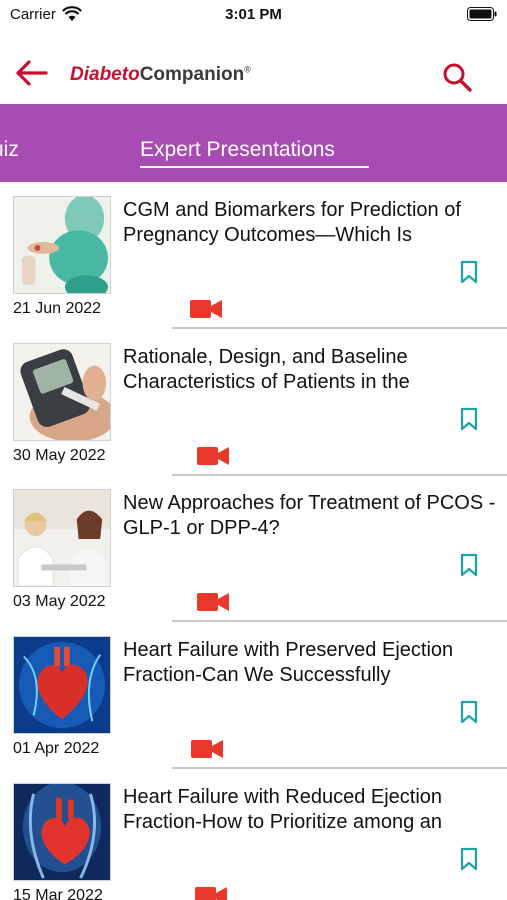 The image size is (507, 900). What do you see at coordinates (192, 74) in the screenshot?
I see `logo-part2: Companion` at bounding box center [192, 74].